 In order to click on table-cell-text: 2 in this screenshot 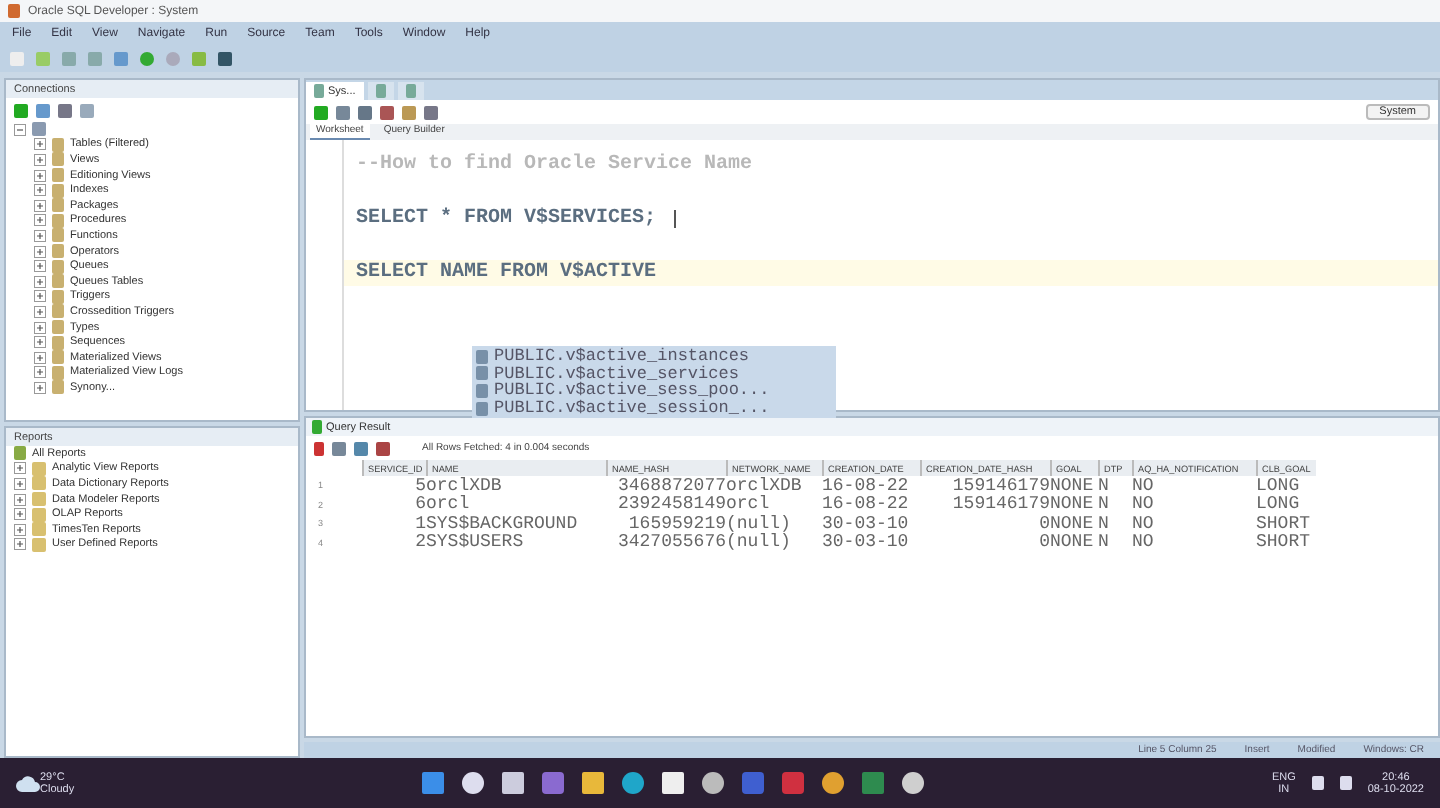, I will do `click(419, 542)`.